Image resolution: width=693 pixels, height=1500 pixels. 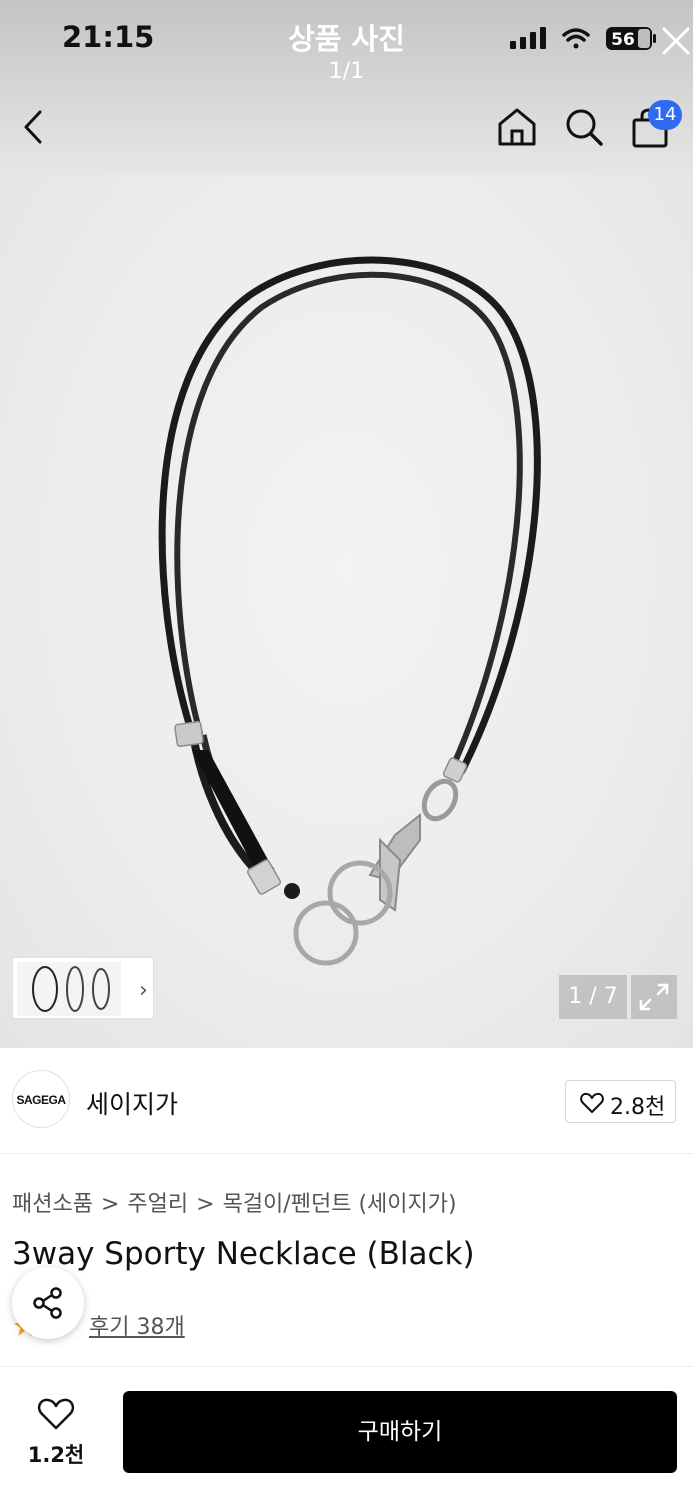 What do you see at coordinates (52, 1204) in the screenshot?
I see `breadcrumb-item: 패션소품` at bounding box center [52, 1204].